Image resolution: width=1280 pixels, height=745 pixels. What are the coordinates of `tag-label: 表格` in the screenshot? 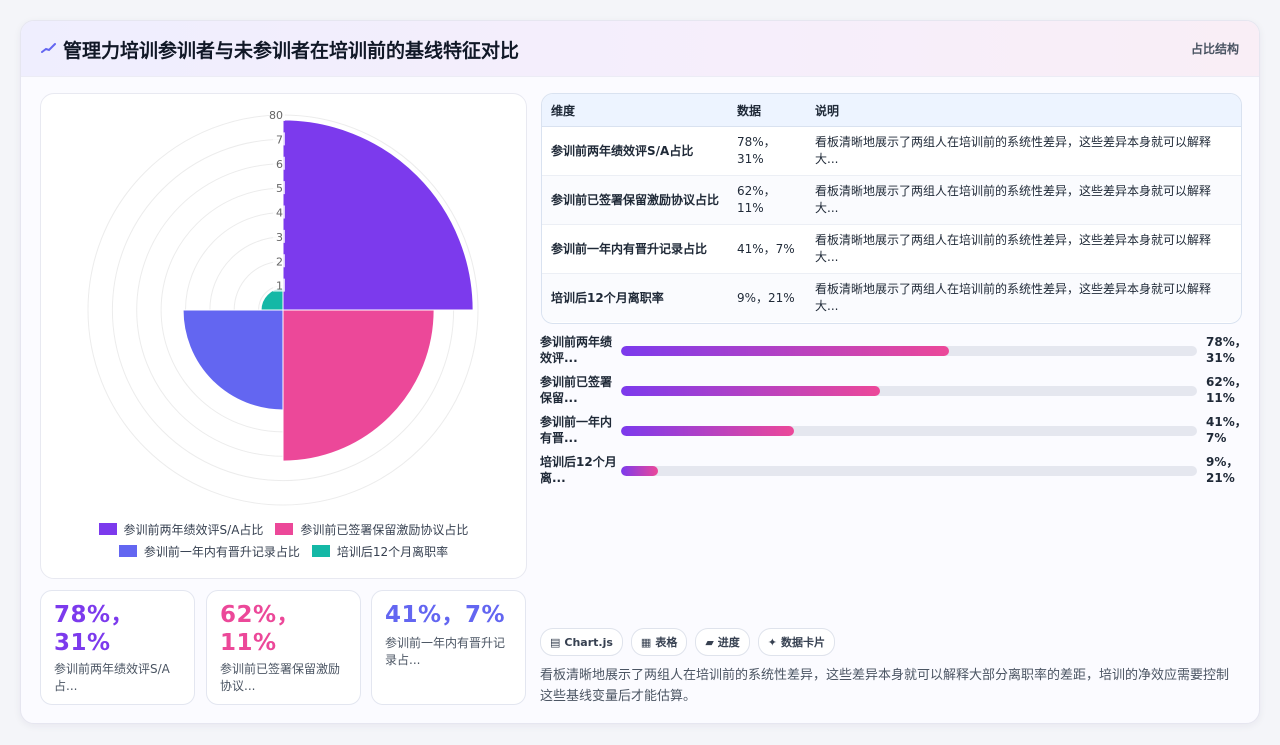 It's located at (666, 642).